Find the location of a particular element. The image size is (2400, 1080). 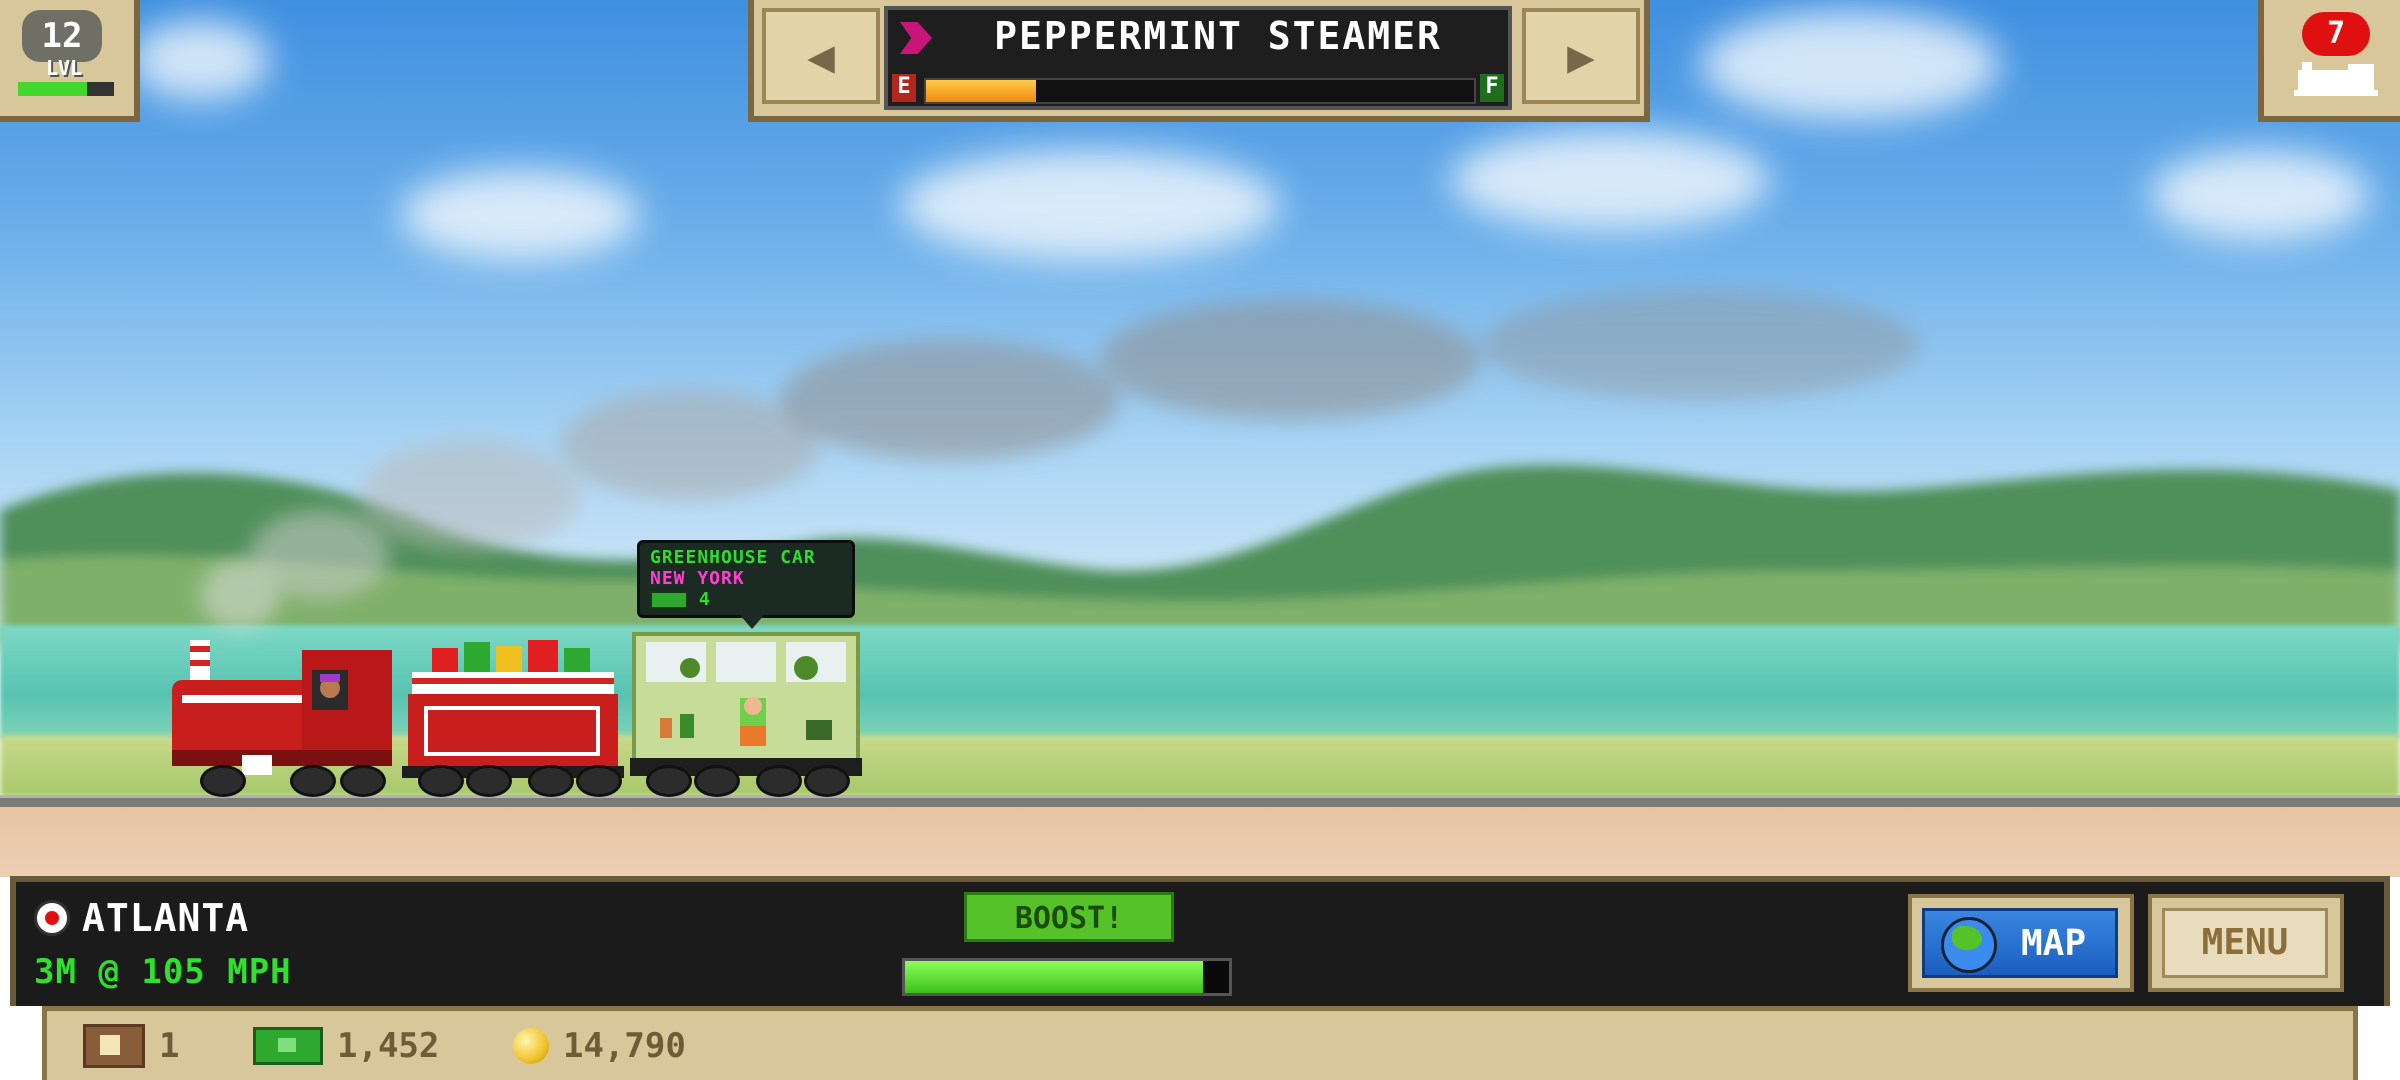

fuel-gauge: E F is located at coordinates (1198, 87).